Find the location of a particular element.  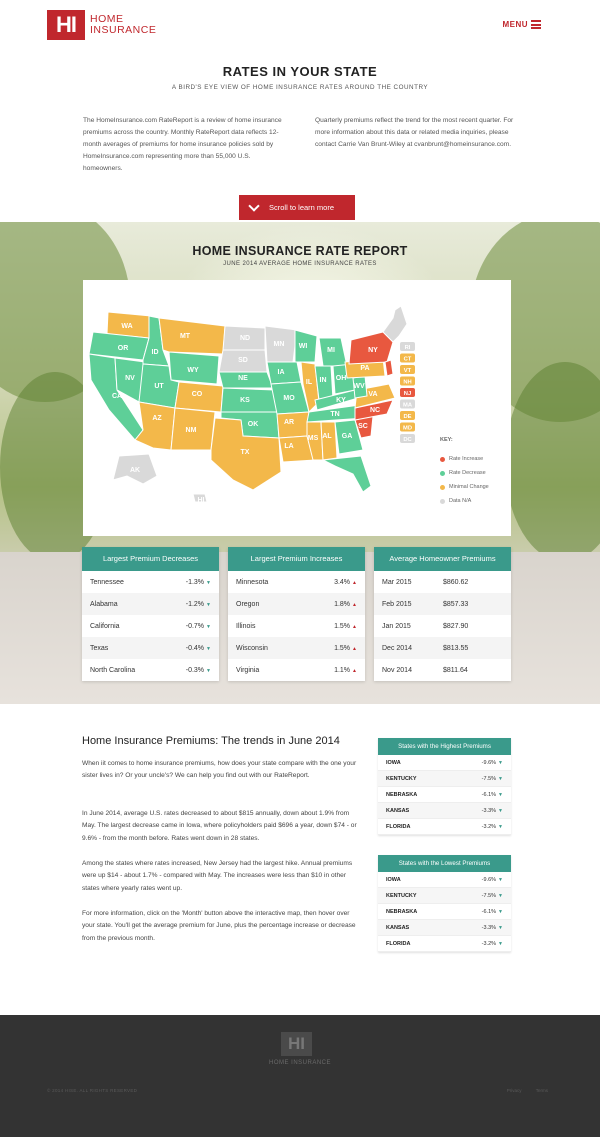

premium-value: $857.33 is located at coordinates (456, 604).